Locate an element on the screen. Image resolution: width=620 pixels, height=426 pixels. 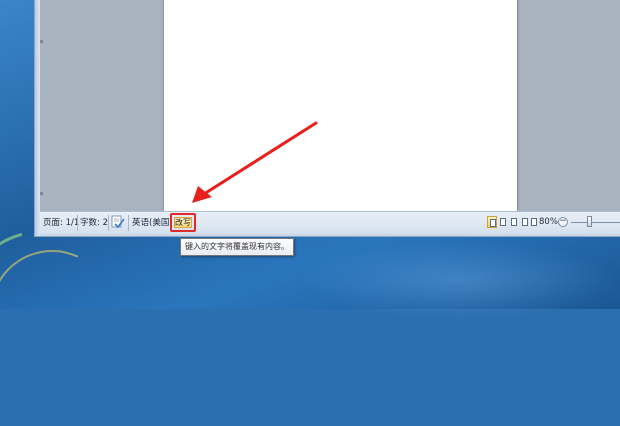
overtype-mode-button: 改写 is located at coordinates (183, 222).